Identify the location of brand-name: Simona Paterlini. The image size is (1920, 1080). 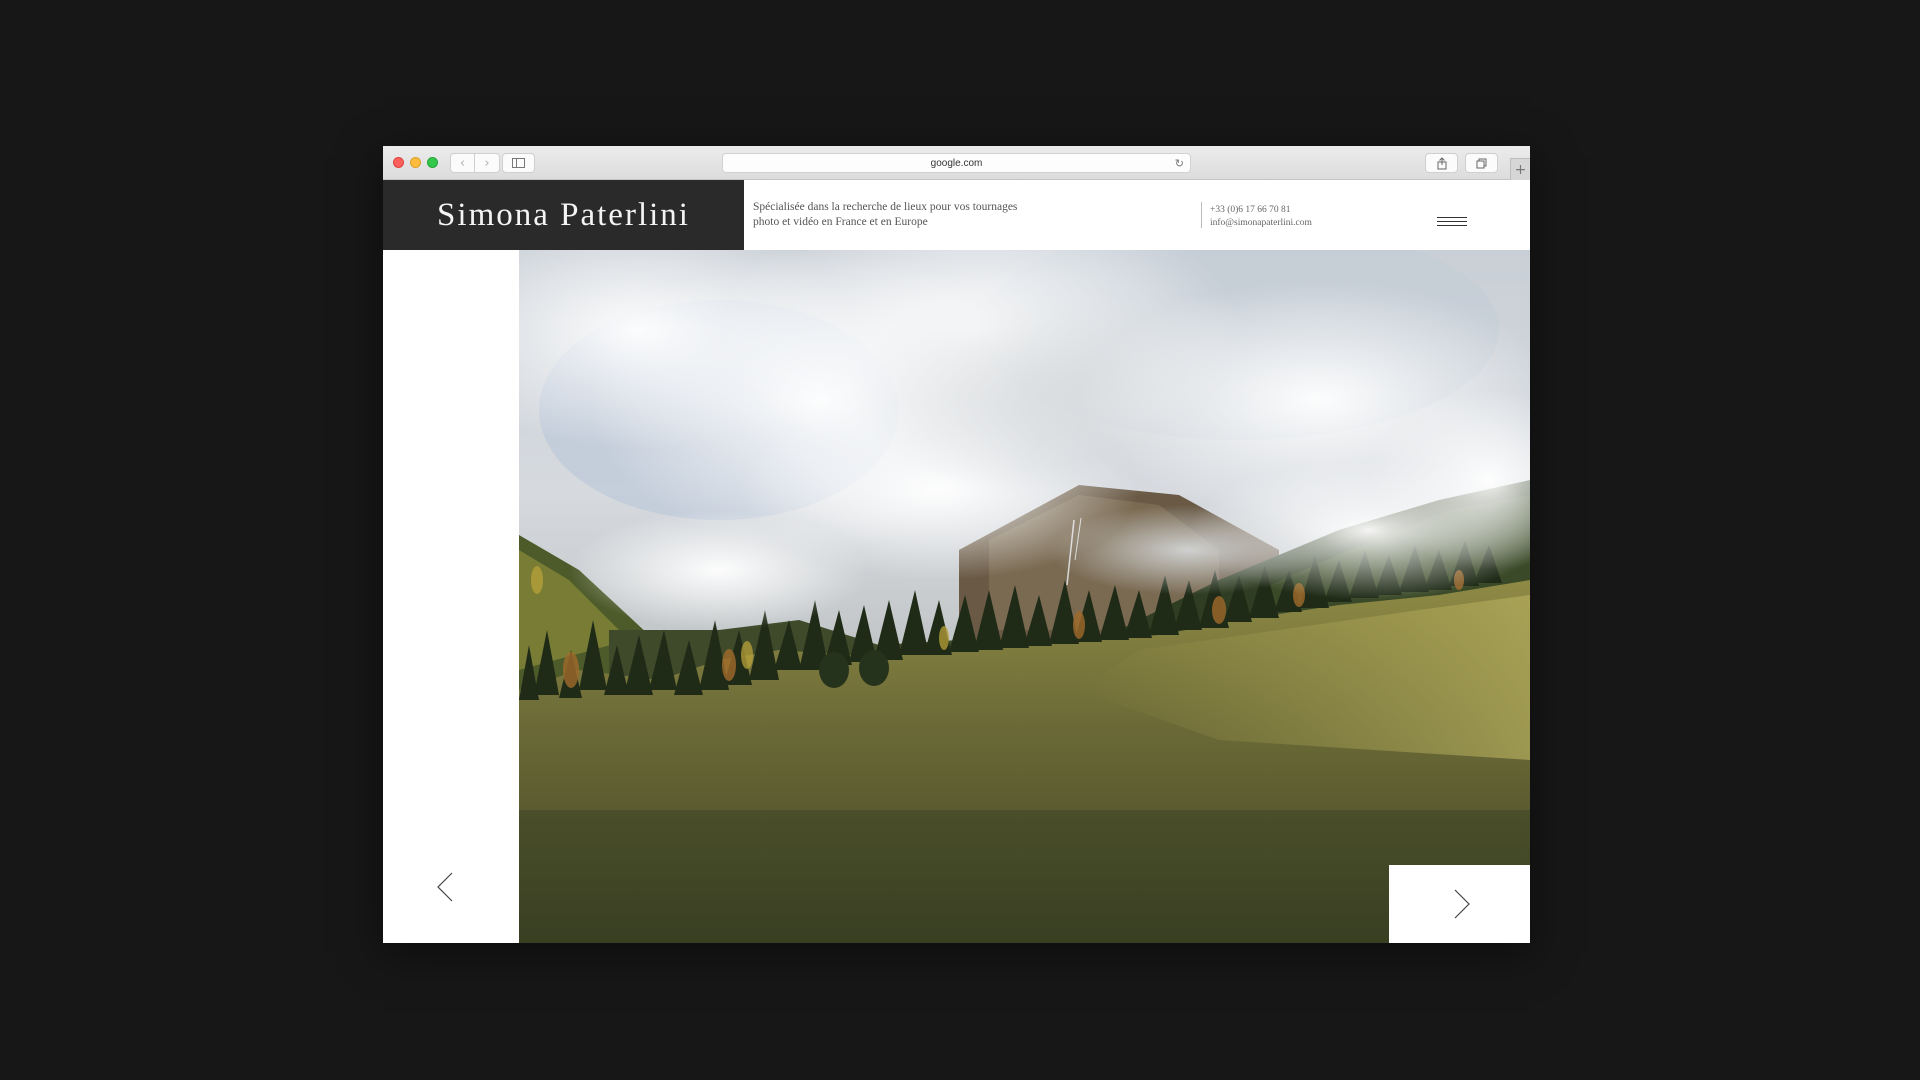
(563, 214).